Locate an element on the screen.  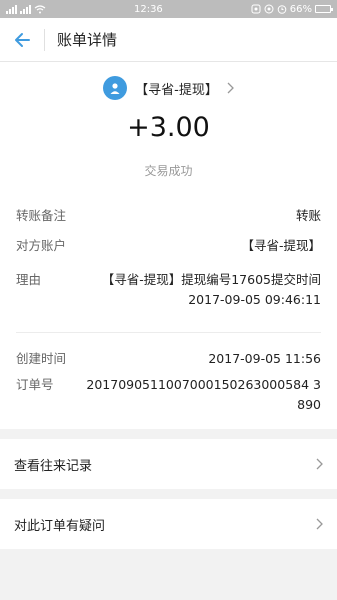
reason-label: 理由 is located at coordinates (29, 279).